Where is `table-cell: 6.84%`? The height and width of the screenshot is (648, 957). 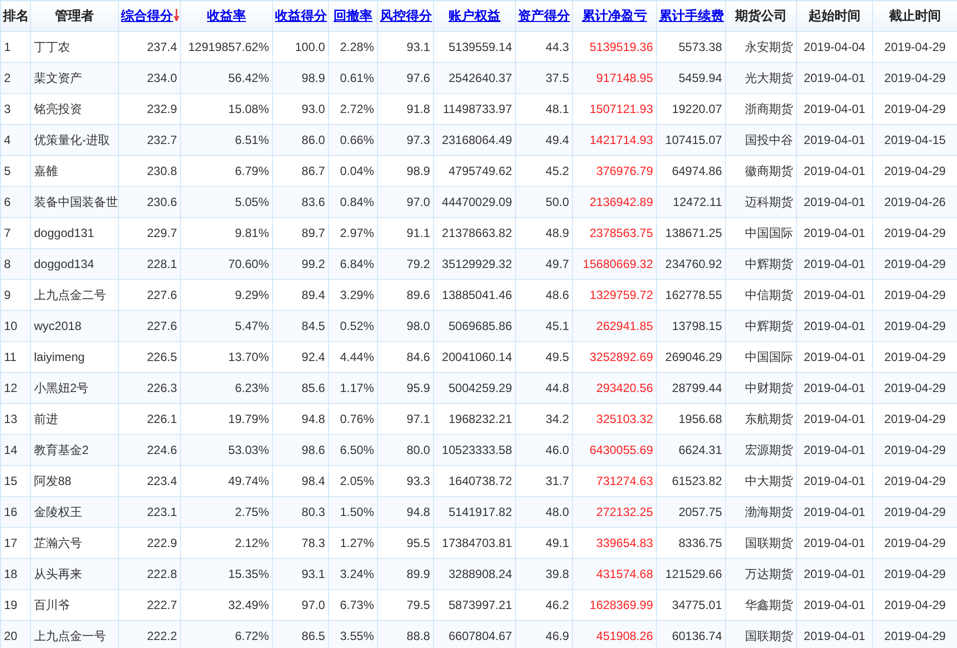
table-cell: 6.84% is located at coordinates (353, 264).